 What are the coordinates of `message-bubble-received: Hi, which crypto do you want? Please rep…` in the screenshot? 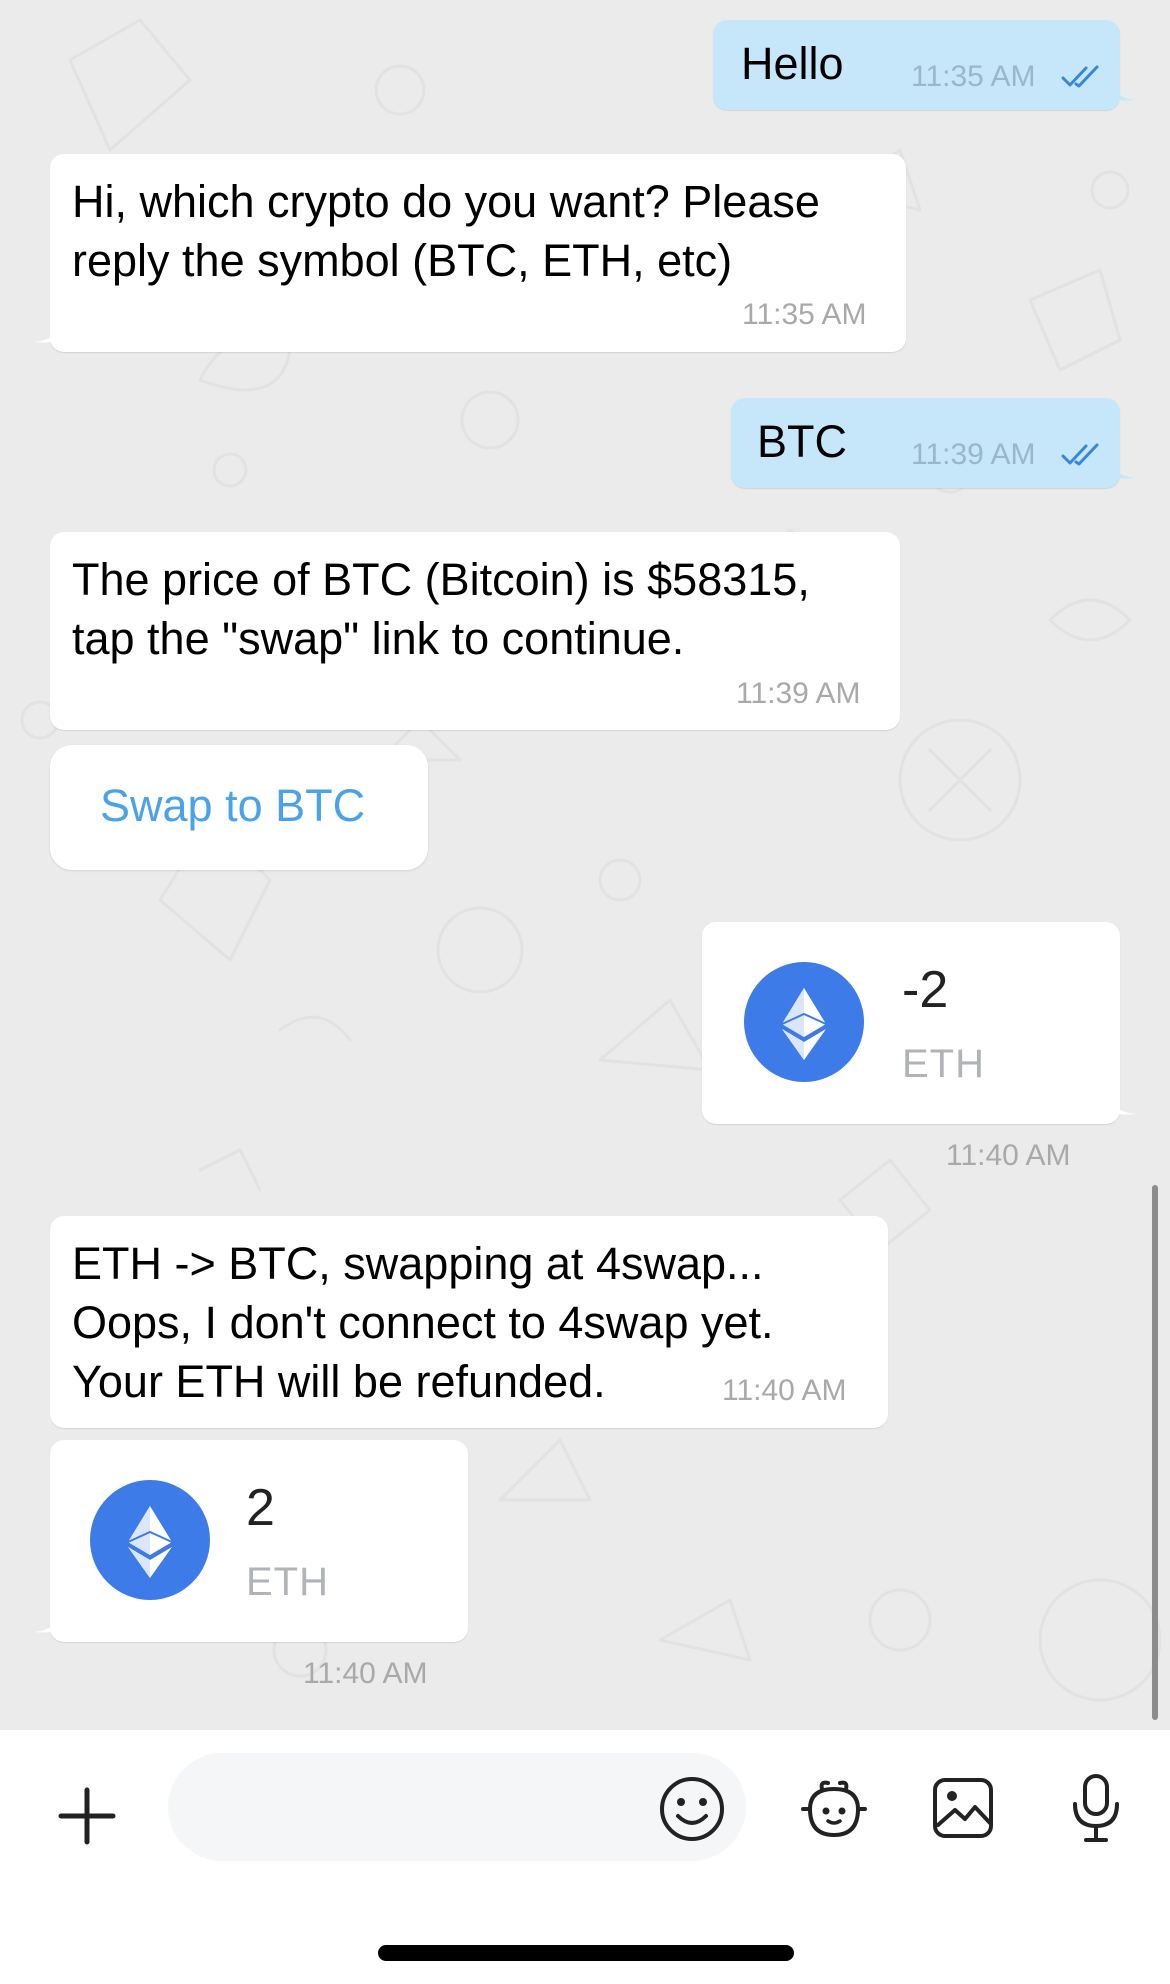 It's located at (470, 253).